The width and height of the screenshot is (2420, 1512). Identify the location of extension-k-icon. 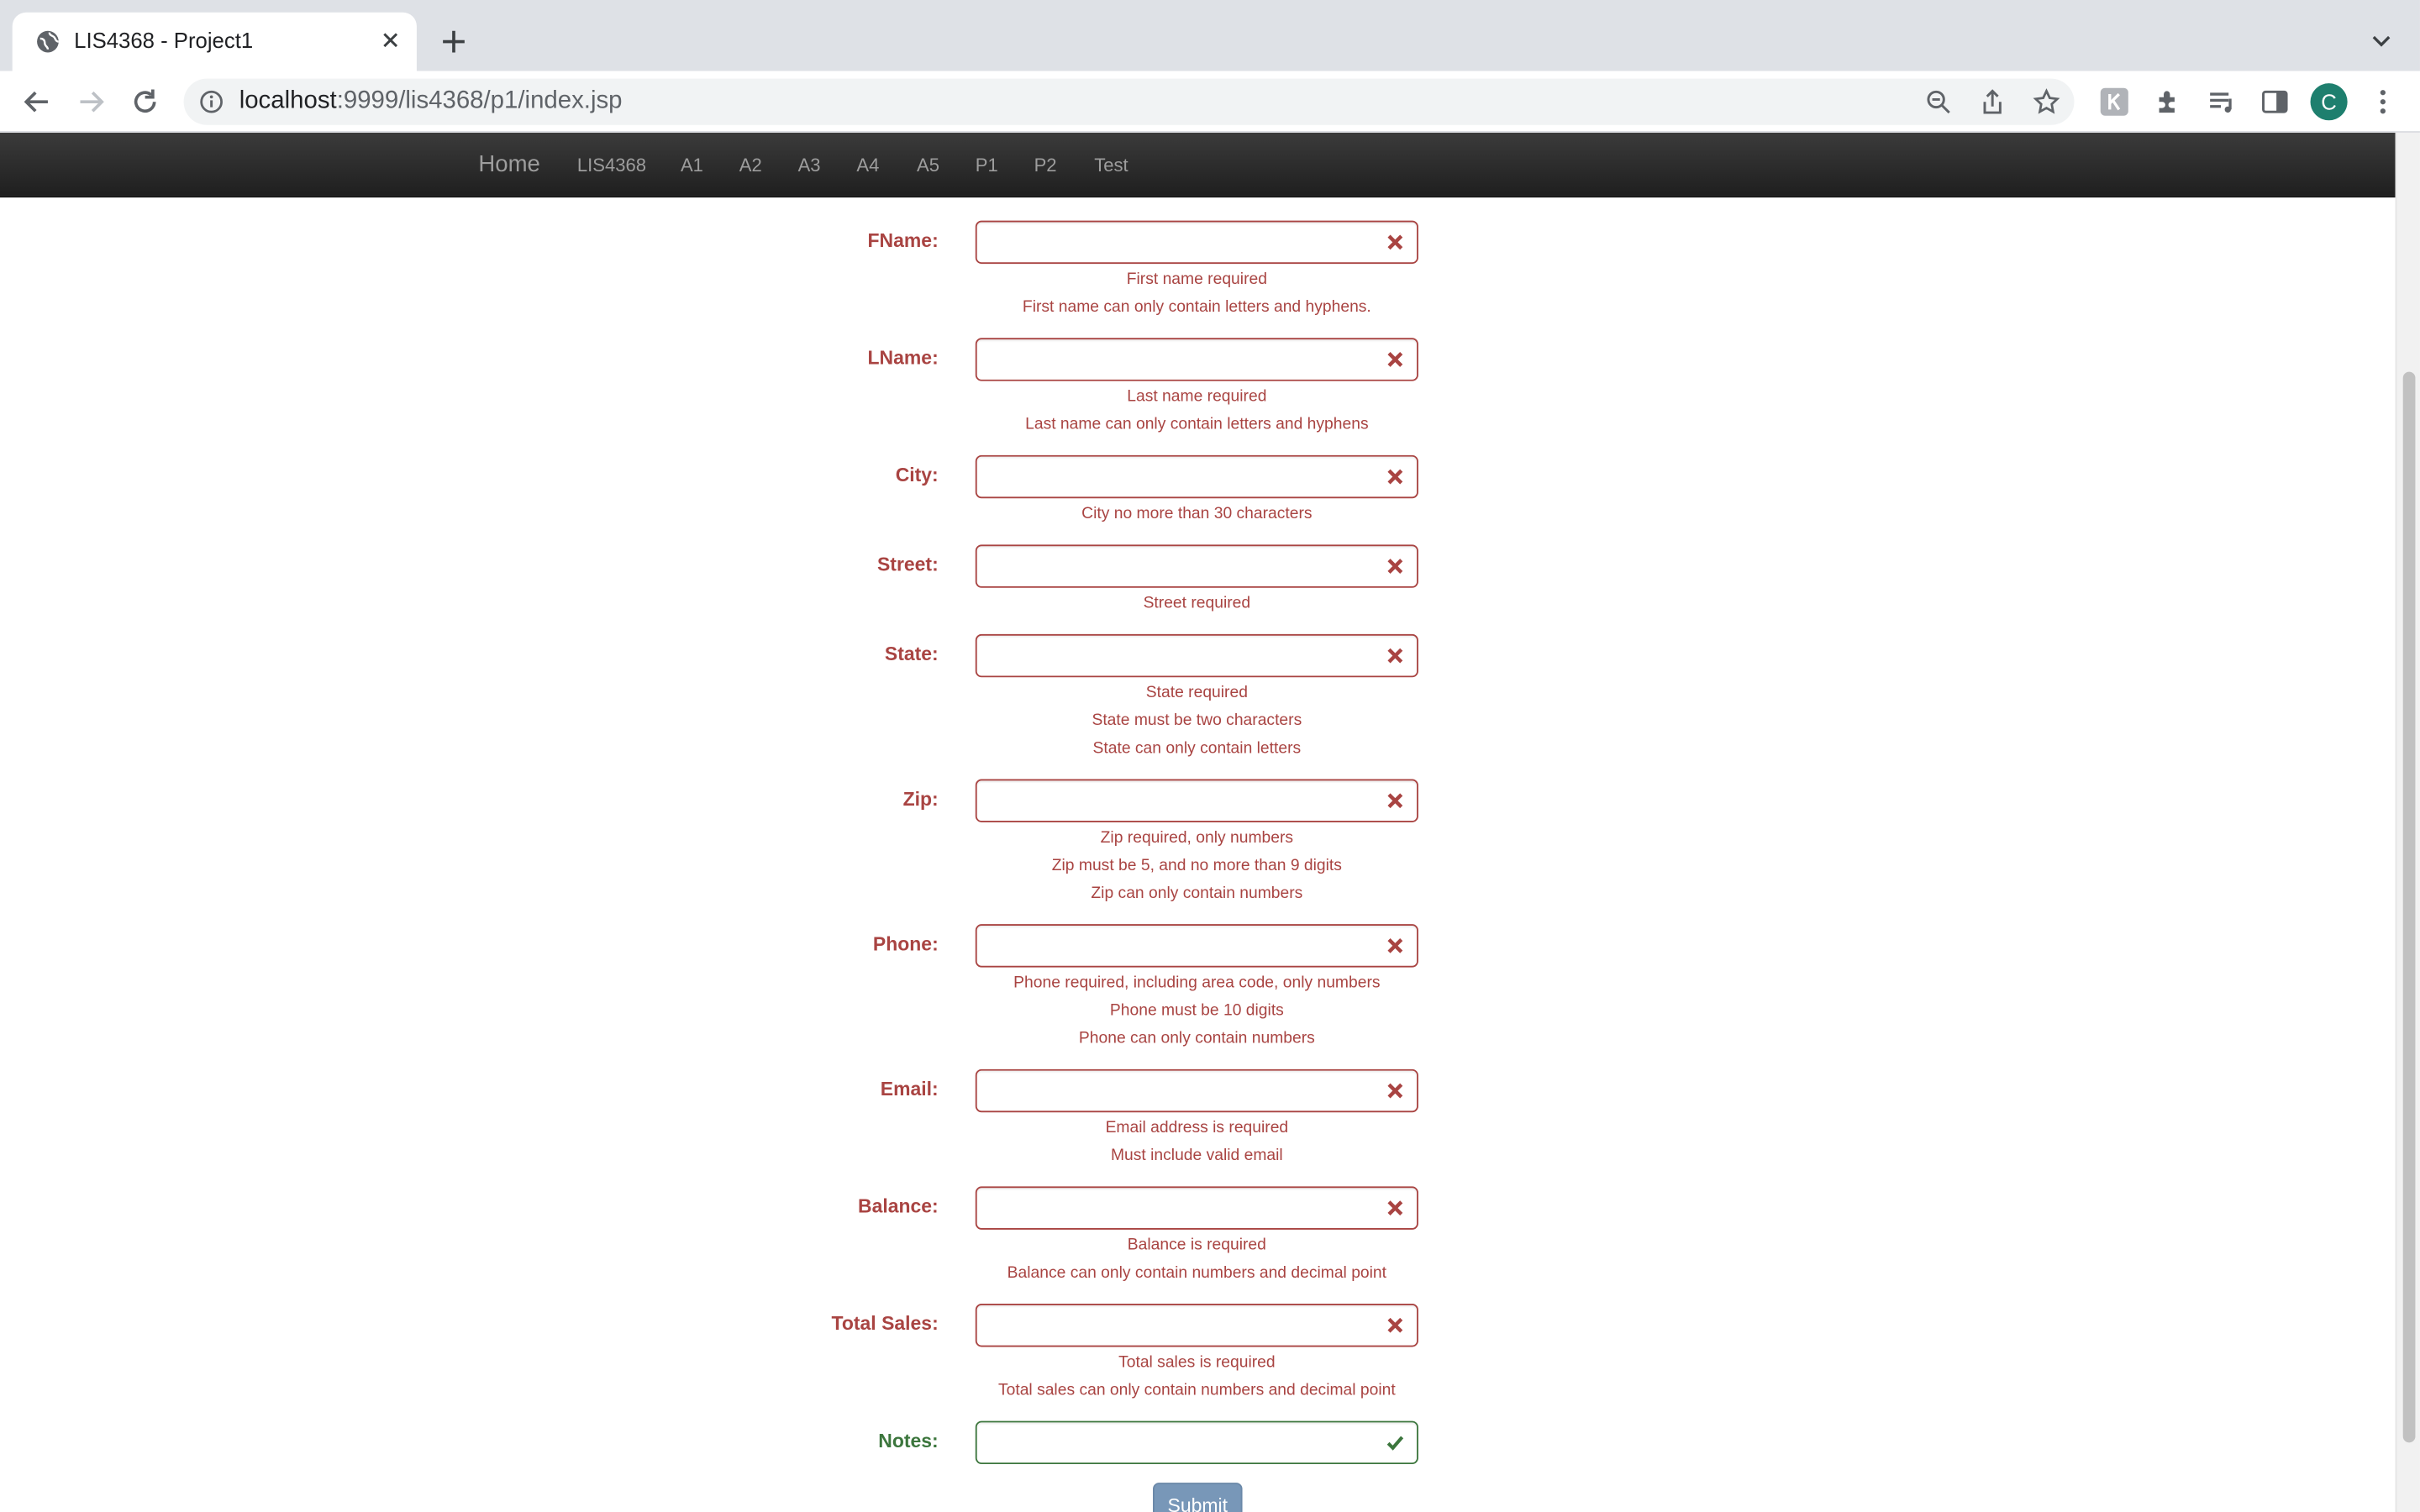
(2114, 102).